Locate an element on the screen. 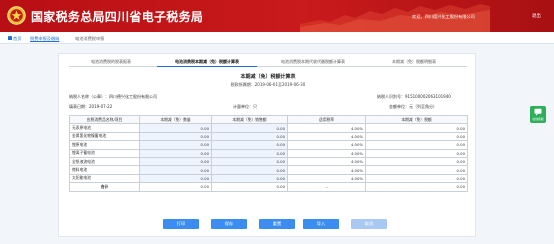  table-row: 锂原电池 0.00 0.00 4.00% 0.00 is located at coordinates (268, 145).